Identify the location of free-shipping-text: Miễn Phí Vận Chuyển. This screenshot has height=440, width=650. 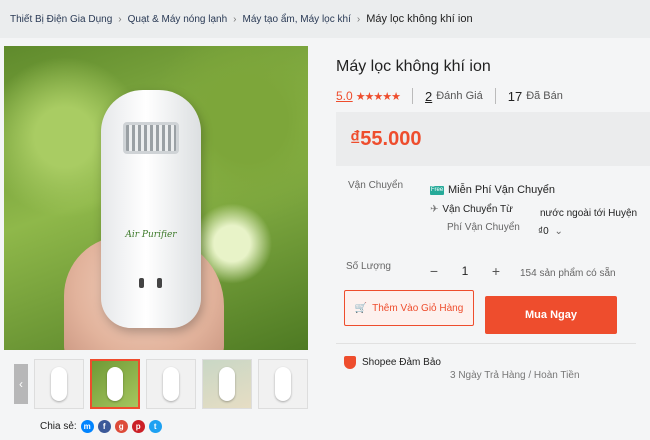
(502, 190).